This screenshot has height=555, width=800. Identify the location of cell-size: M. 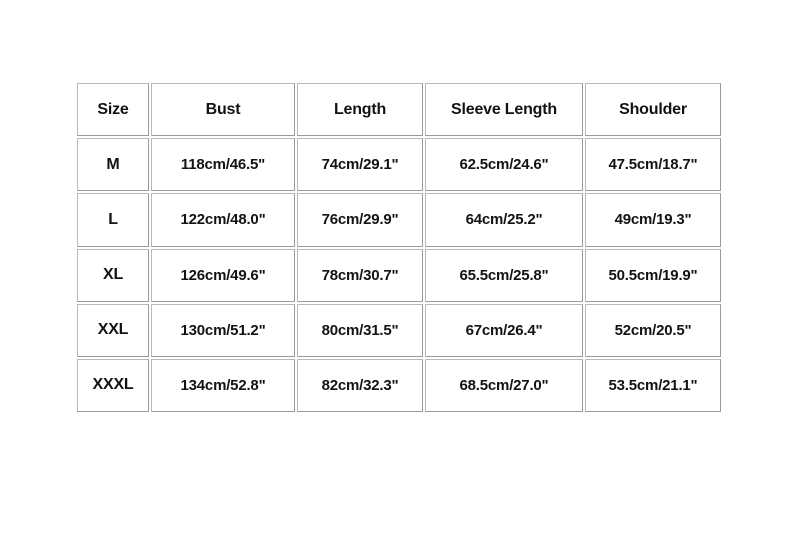
(113, 165).